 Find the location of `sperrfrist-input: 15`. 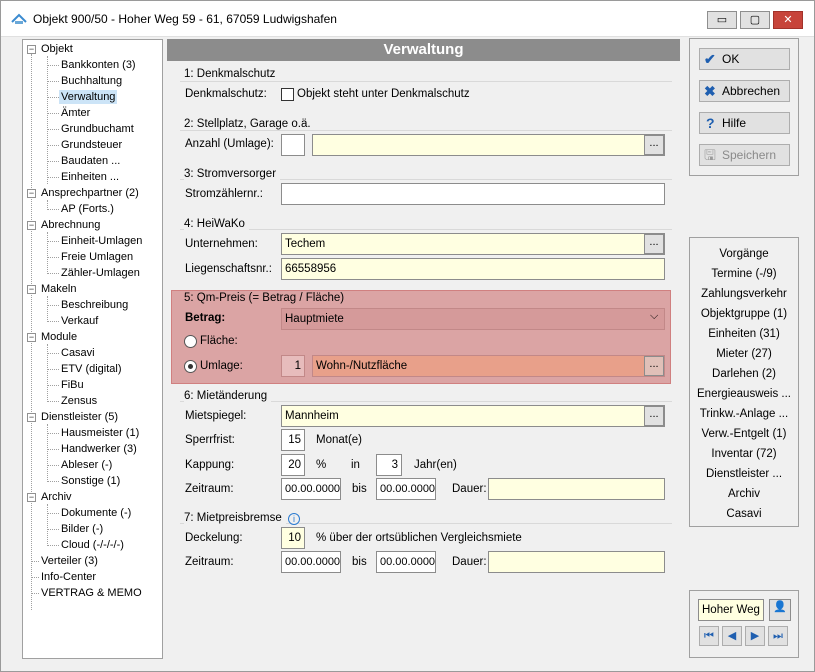

sperrfrist-input: 15 is located at coordinates (293, 440).